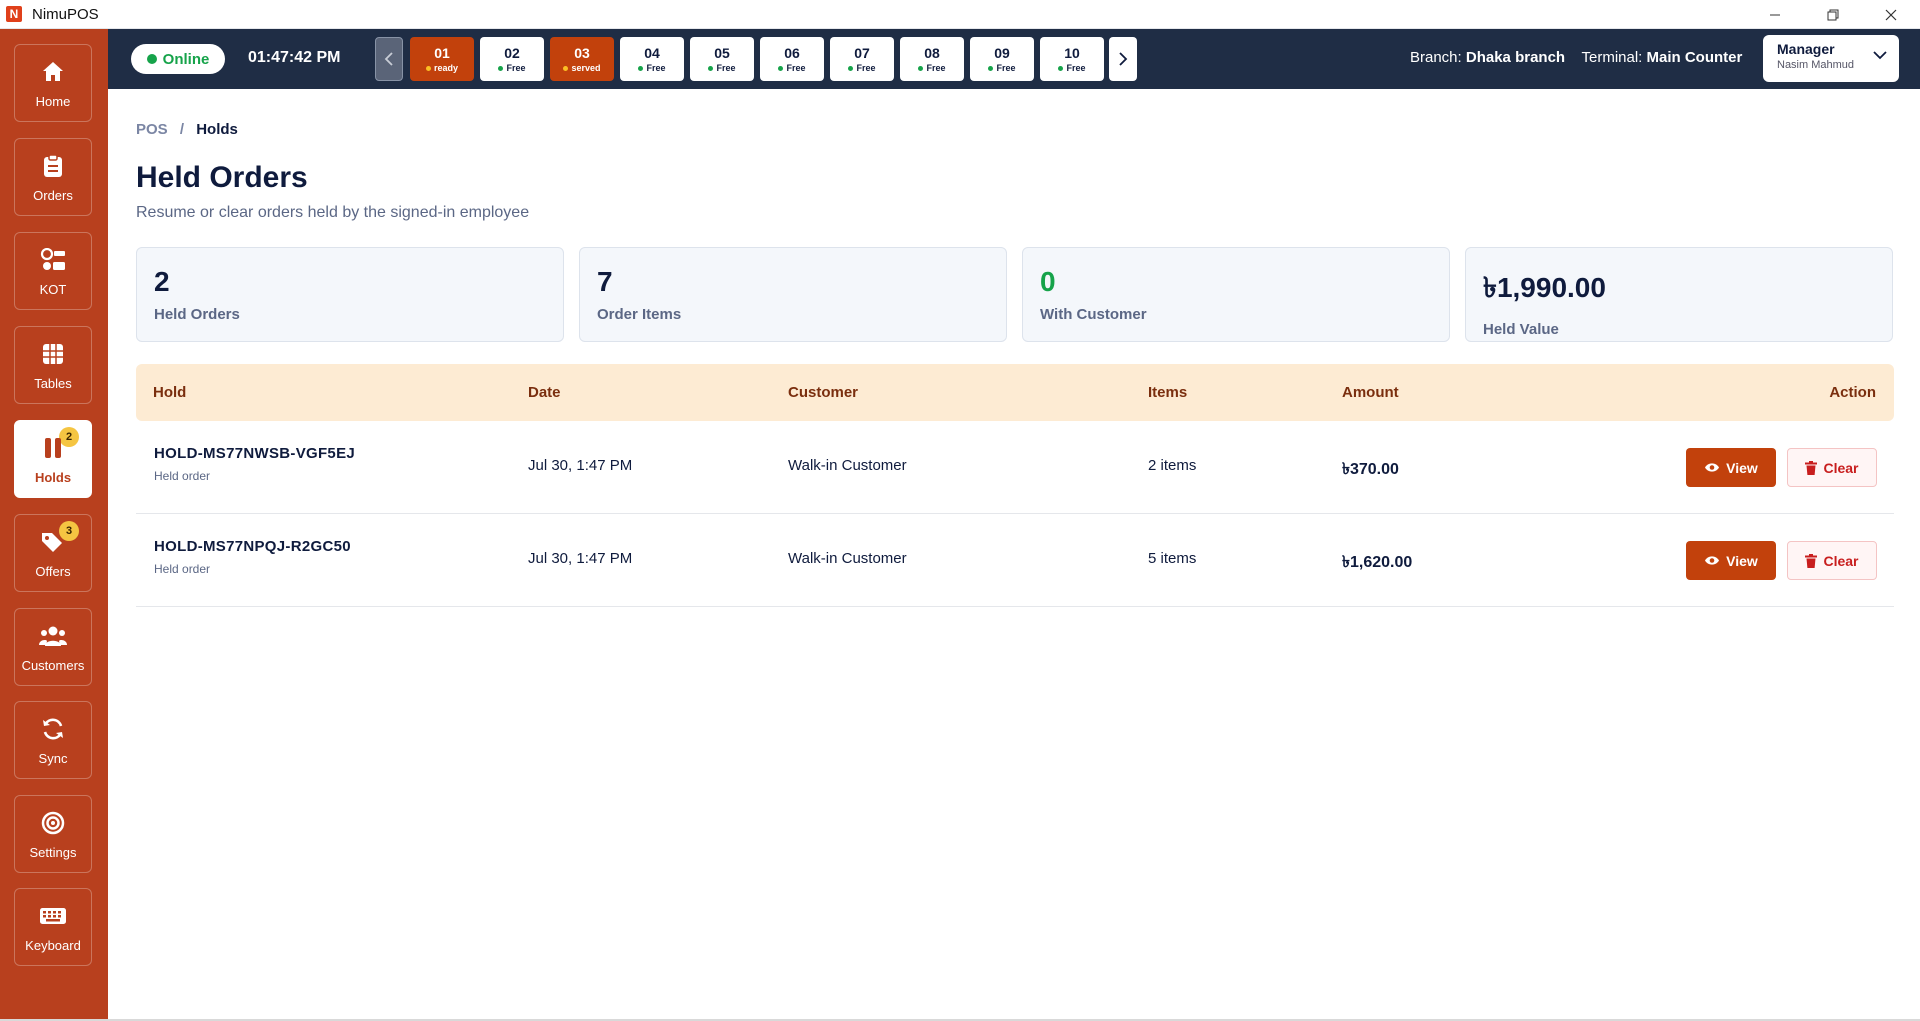 The width and height of the screenshot is (1920, 1021). Describe the element at coordinates (1172, 465) in the screenshot. I see `hold-items: 2 items` at that location.